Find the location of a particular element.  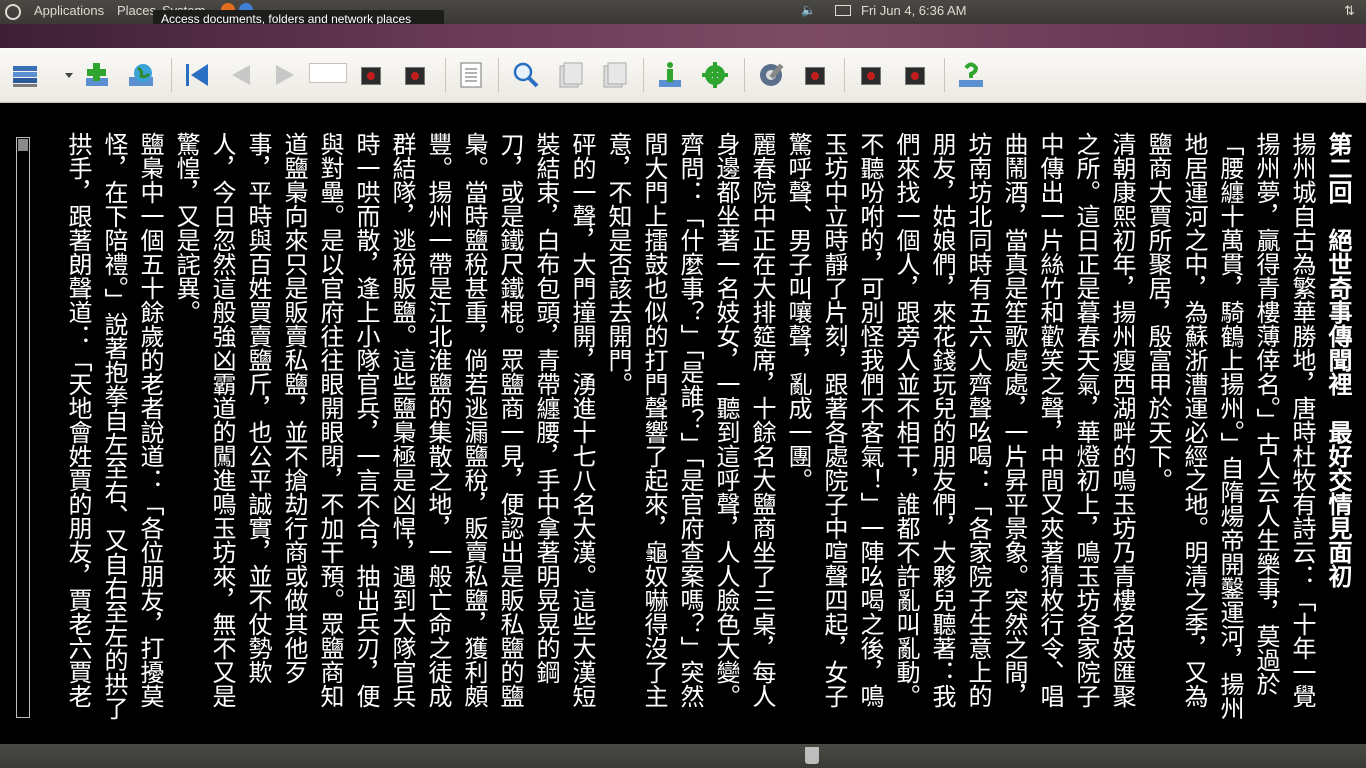

prev-page-icon is located at coordinates (241, 75).